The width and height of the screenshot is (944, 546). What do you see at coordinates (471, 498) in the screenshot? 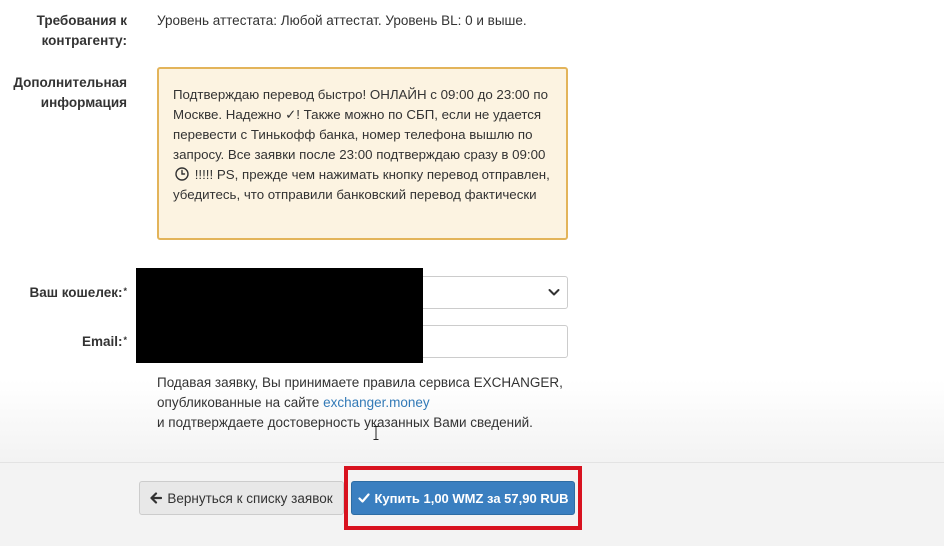
I see `buy-button-label: Купить 1,00 WMZ за 57,90 RUB` at bounding box center [471, 498].